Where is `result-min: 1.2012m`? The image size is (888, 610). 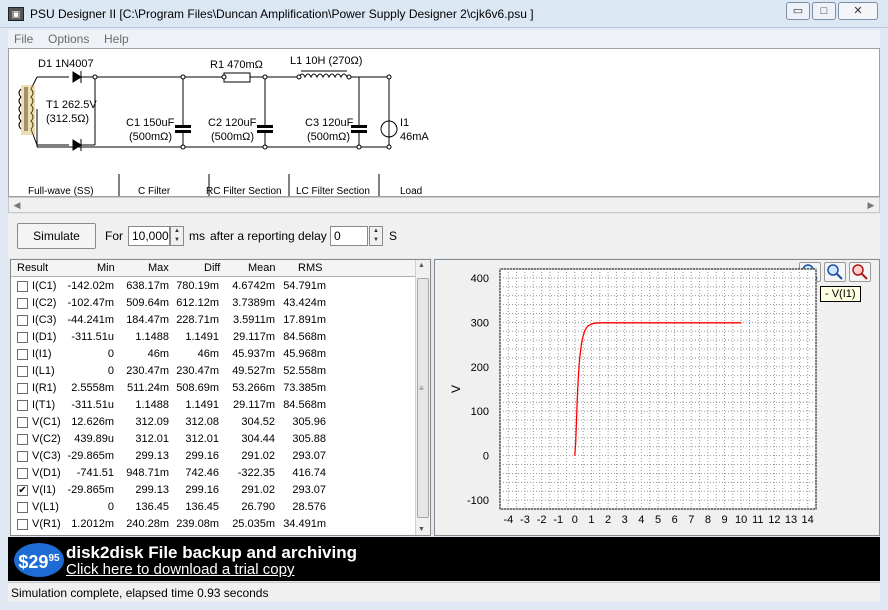
result-min: 1.2012m is located at coordinates (92, 524).